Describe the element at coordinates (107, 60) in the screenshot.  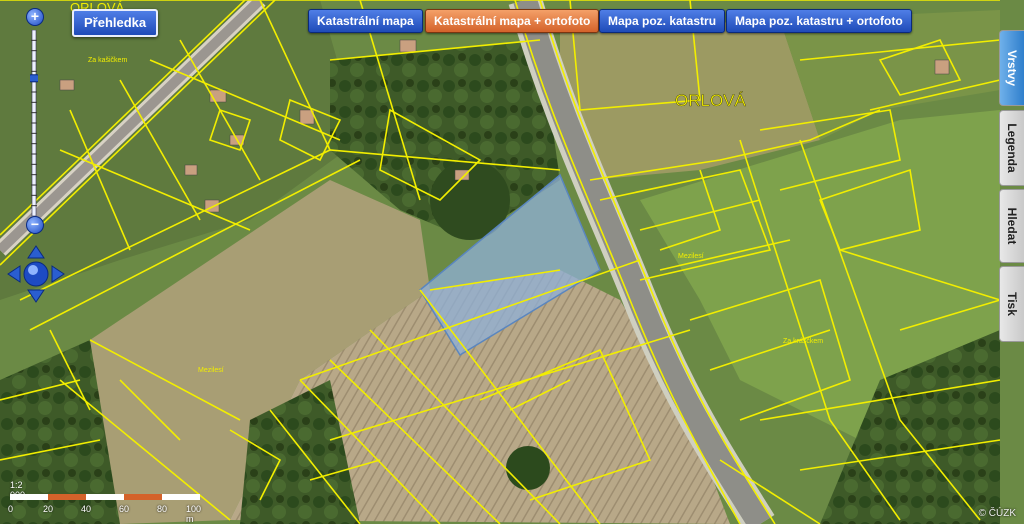
I see `label-locality-1: Za kašičkem` at that location.